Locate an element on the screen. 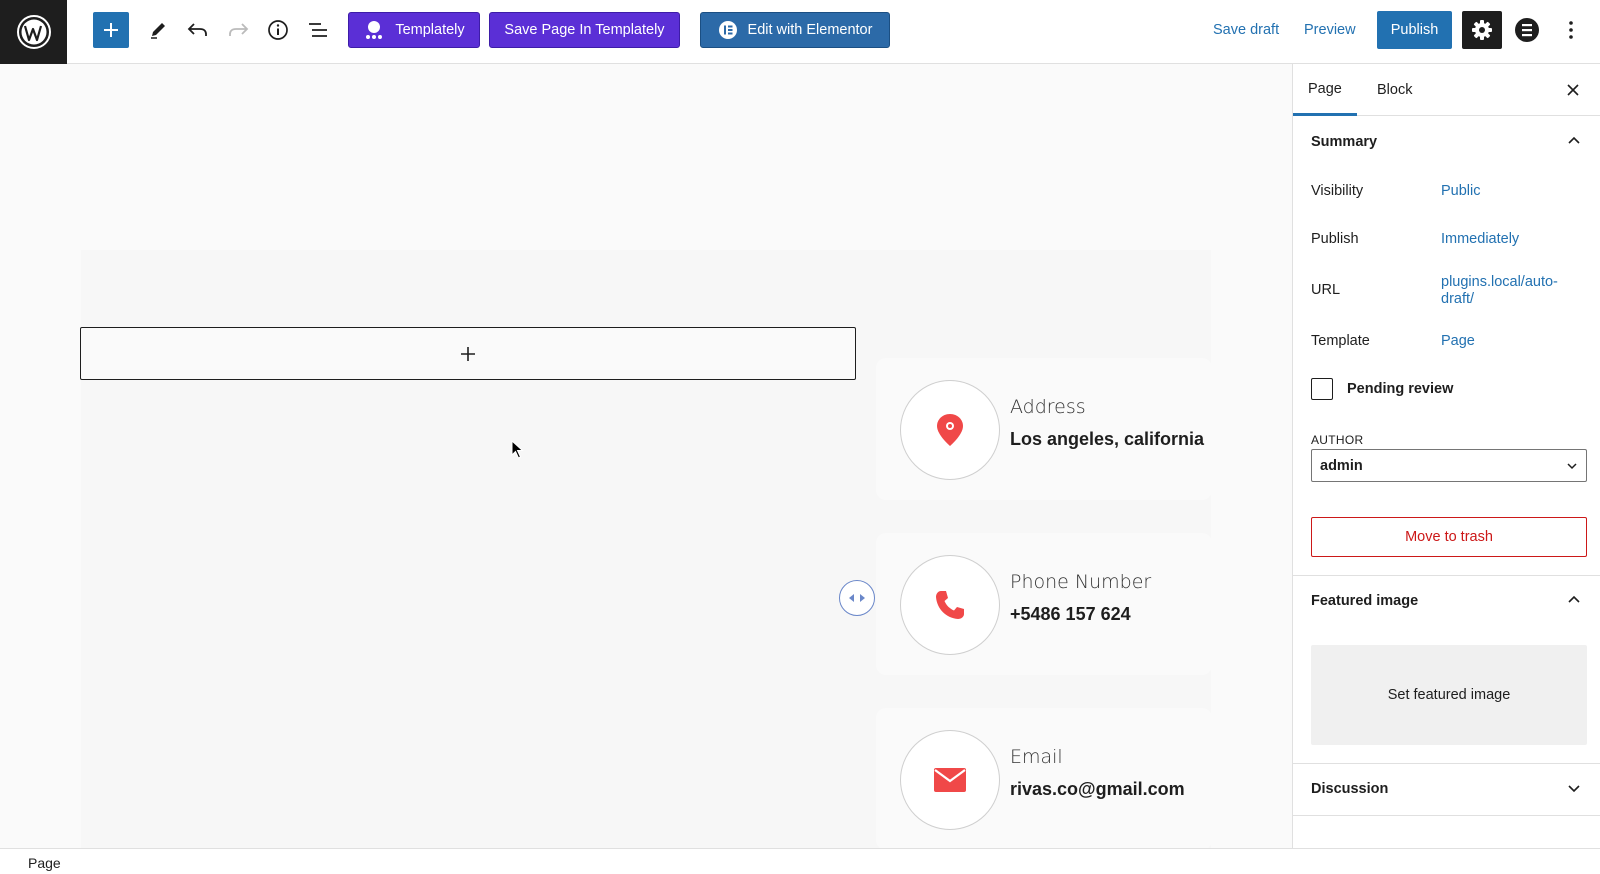 This screenshot has height=874, width=1600. close-sidebar-button is located at coordinates (1573, 90).